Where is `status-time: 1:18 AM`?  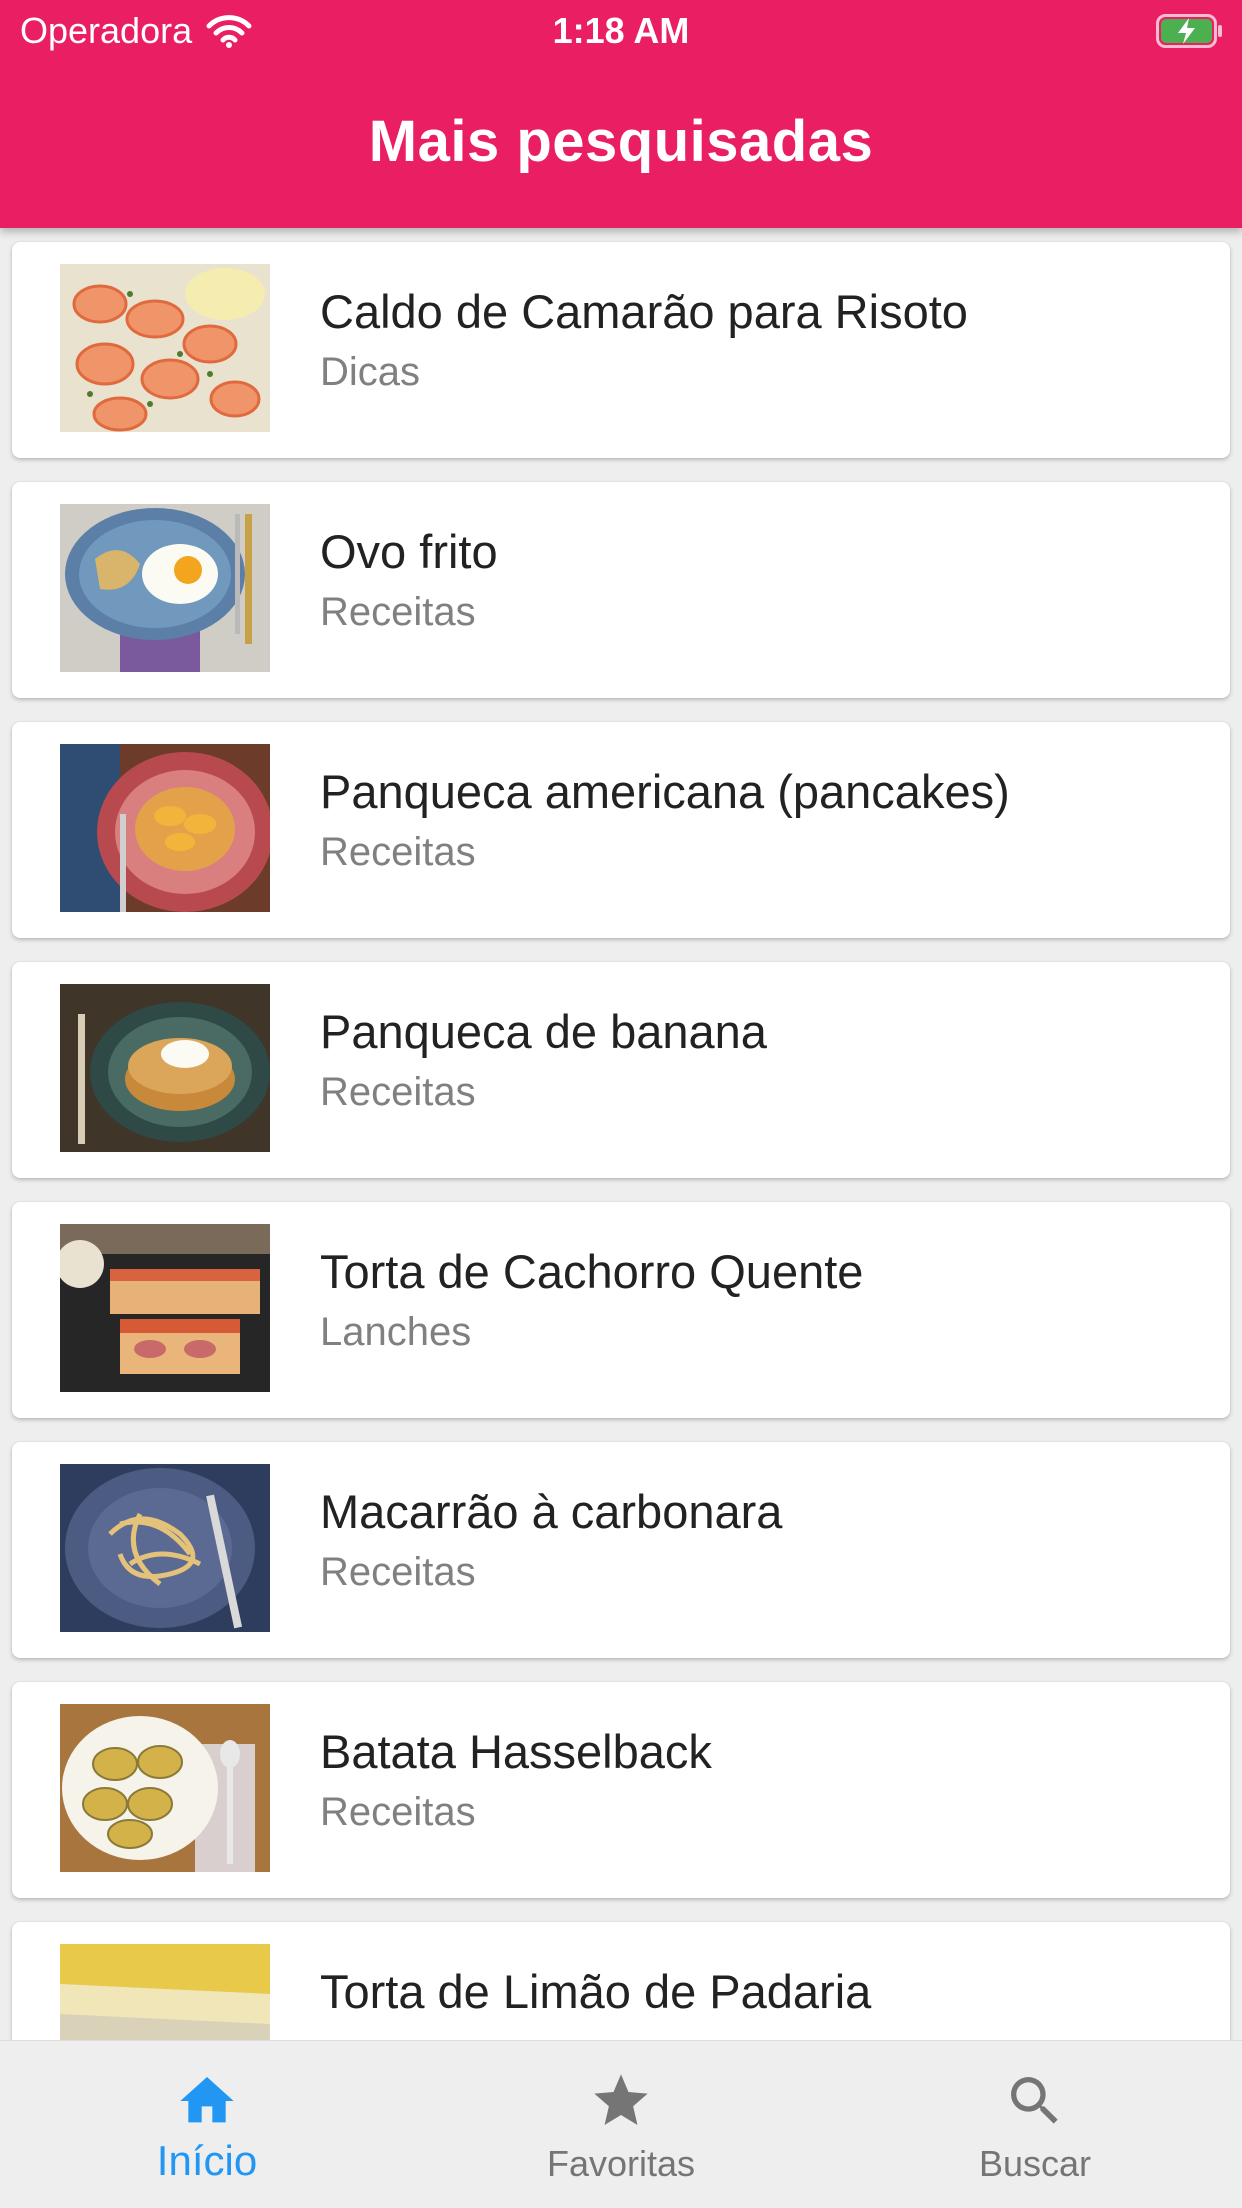
status-time: 1:18 AM is located at coordinates (621, 30).